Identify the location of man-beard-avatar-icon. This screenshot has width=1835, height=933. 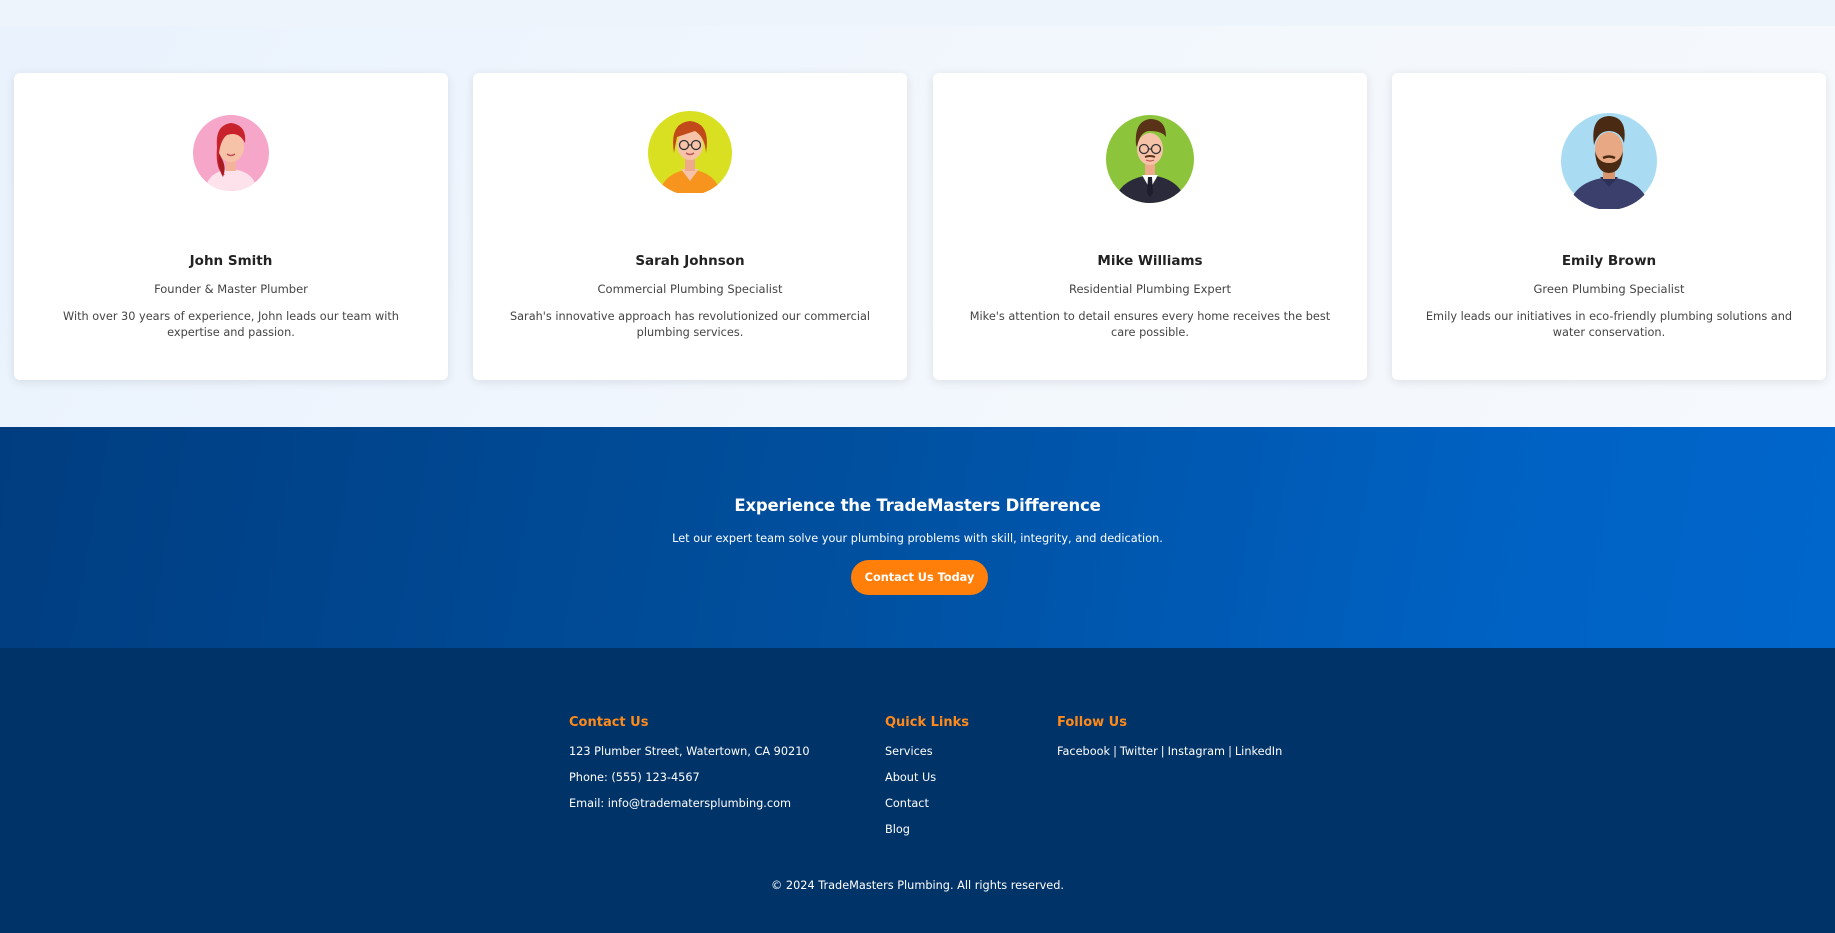
(1609, 161).